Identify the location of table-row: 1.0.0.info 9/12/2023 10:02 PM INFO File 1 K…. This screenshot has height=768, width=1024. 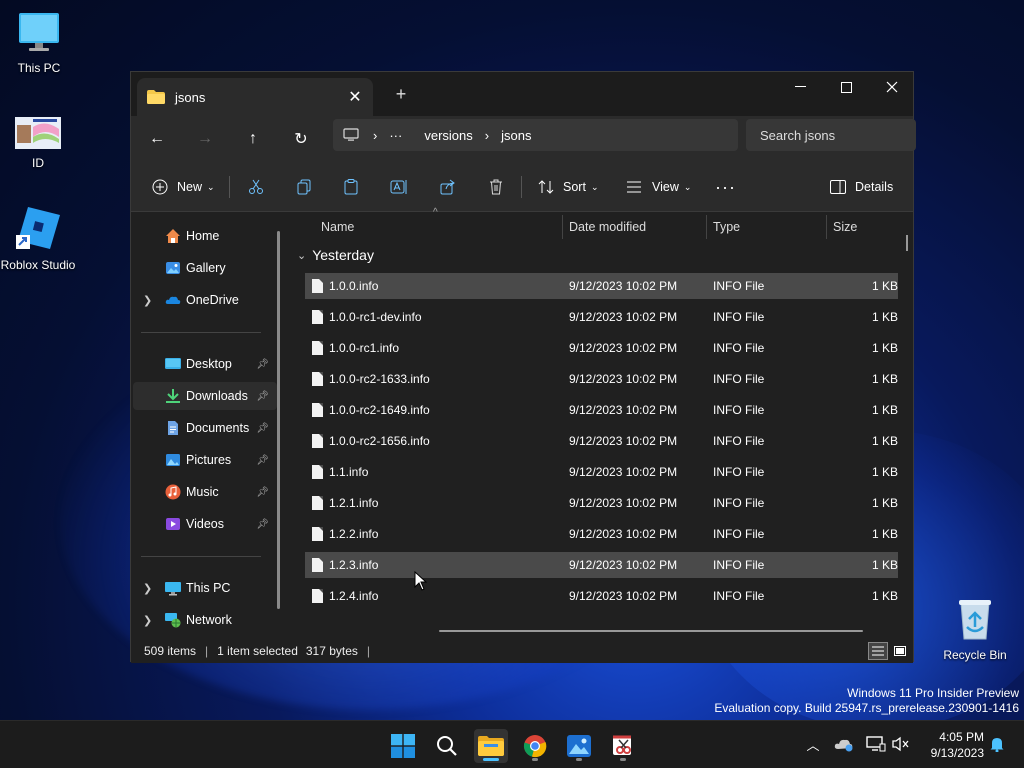
(601, 286).